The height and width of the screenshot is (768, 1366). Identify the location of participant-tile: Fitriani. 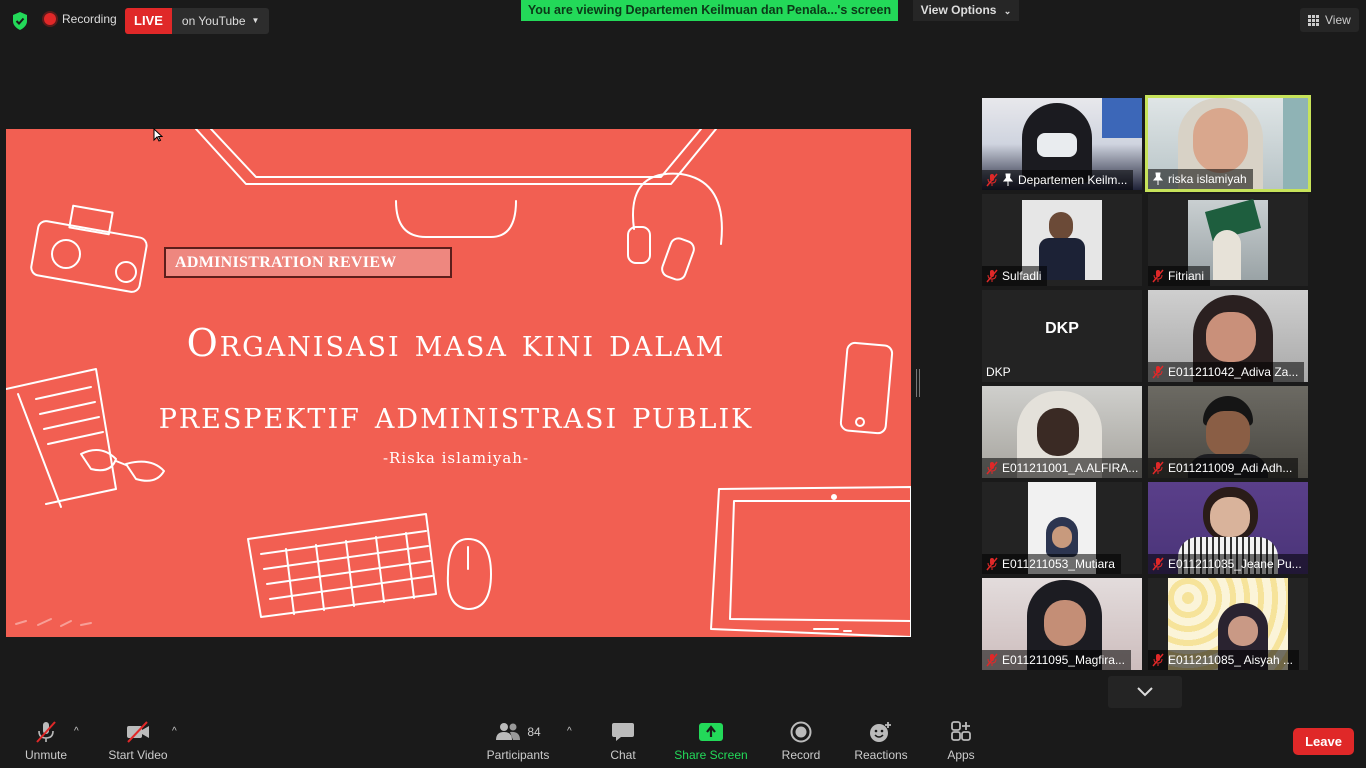
(1228, 240).